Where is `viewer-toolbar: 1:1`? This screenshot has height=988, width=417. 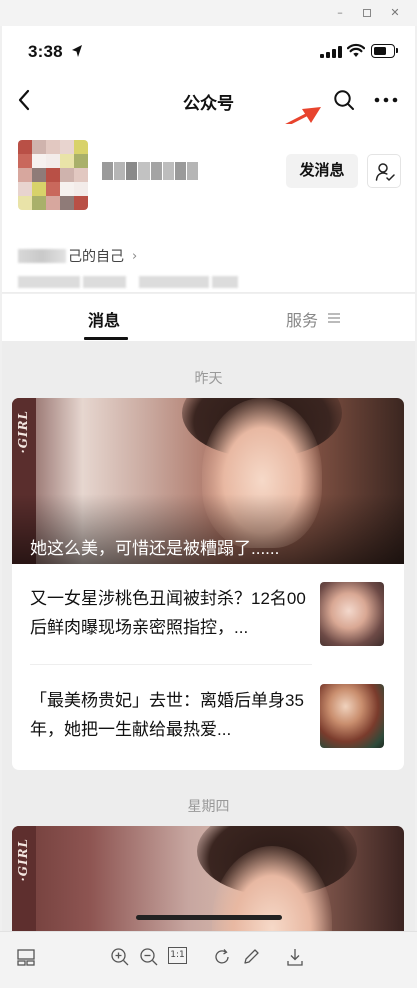
viewer-toolbar: 1:1 is located at coordinates (208, 959).